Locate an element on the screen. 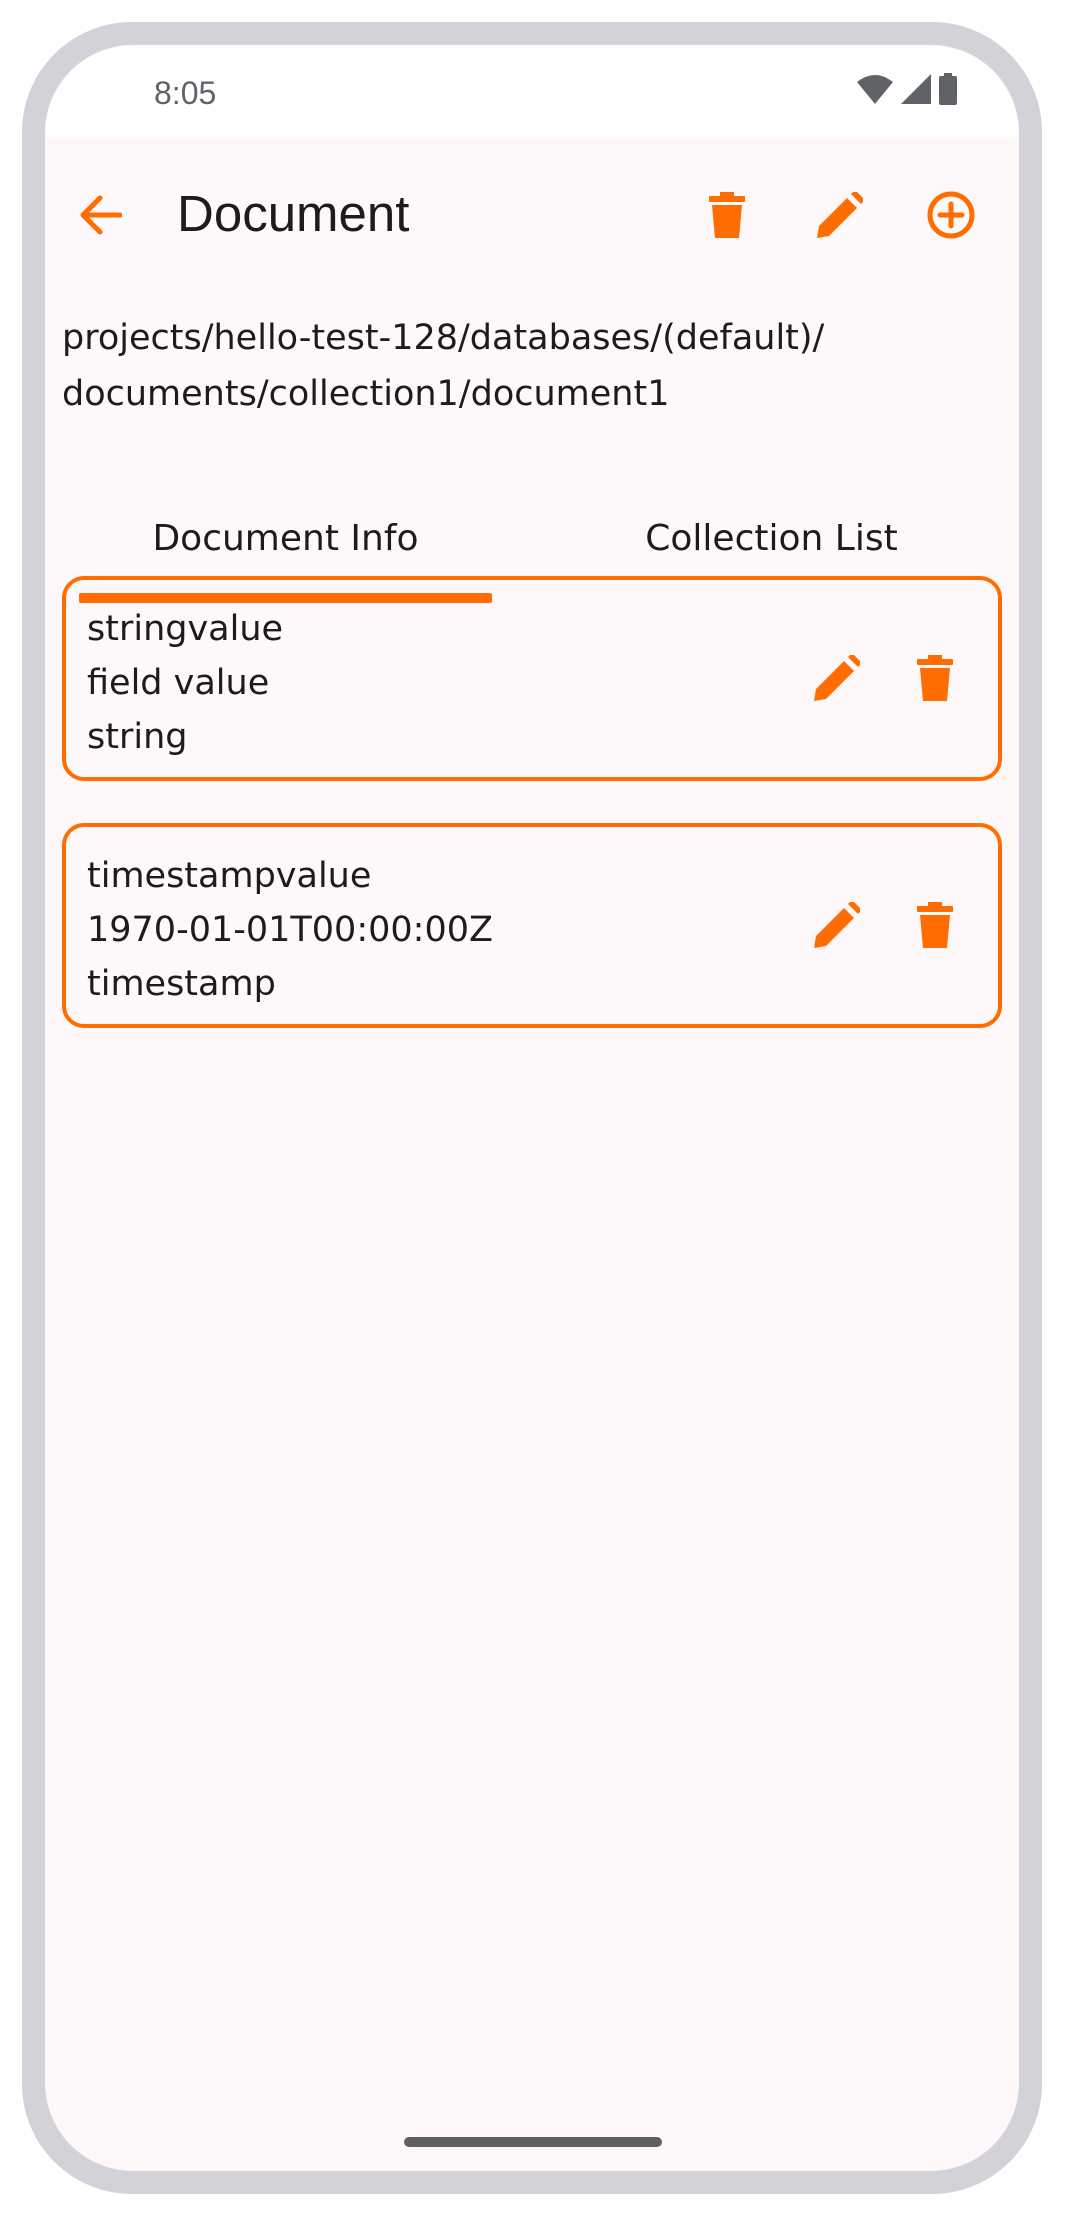 This screenshot has width=1076, height=2216. wifi-icon is located at coordinates (875, 89).